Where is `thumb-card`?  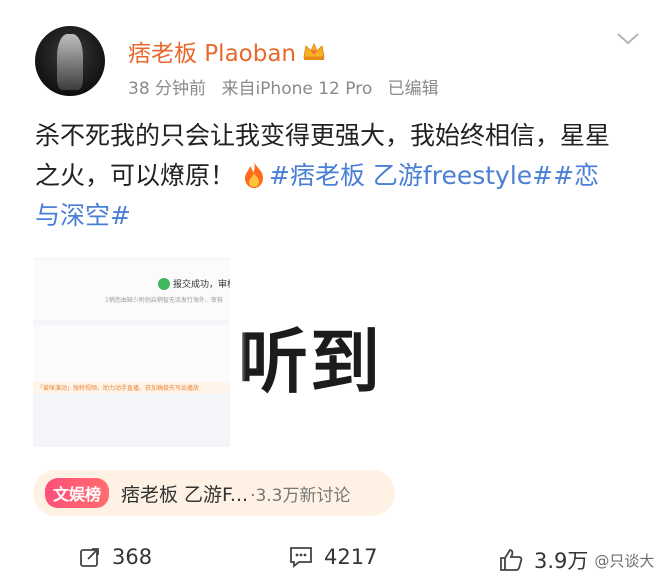
thumb-card is located at coordinates (131, 290).